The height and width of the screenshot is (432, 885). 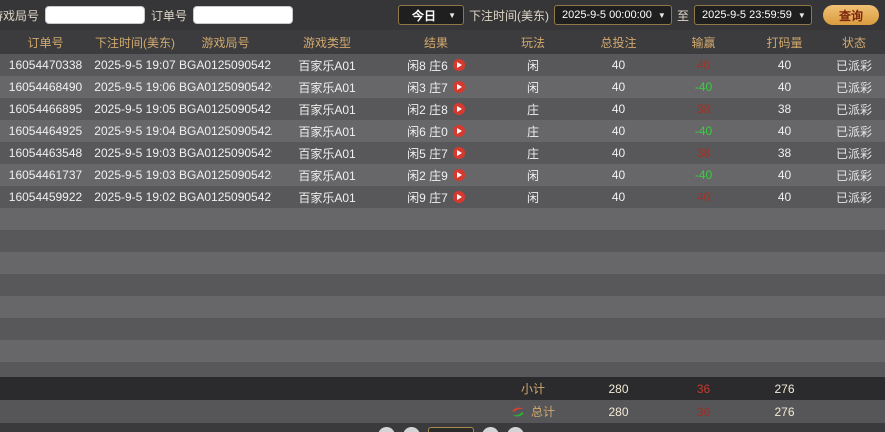 I want to click on cell-order-no: 16054459922, so click(x=45, y=197).